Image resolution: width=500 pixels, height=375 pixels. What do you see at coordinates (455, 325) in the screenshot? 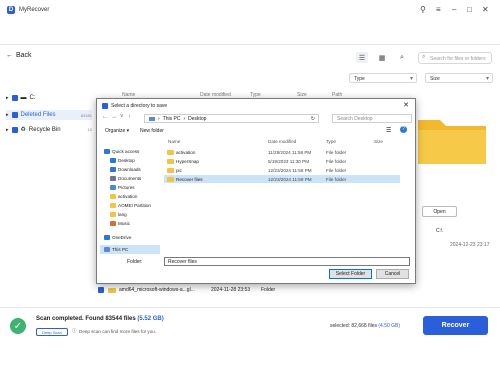
I see `recover-button: Recover` at bounding box center [455, 325].